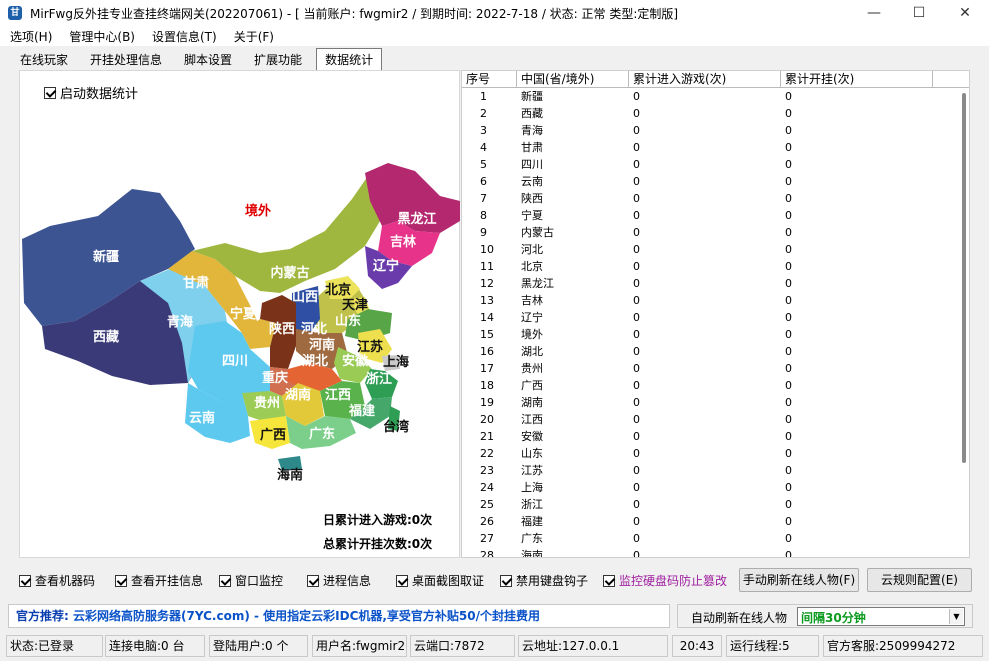 This screenshot has height=661, width=989. Describe the element at coordinates (964, 278) in the screenshot. I see `scrollbar-thumb` at that location.